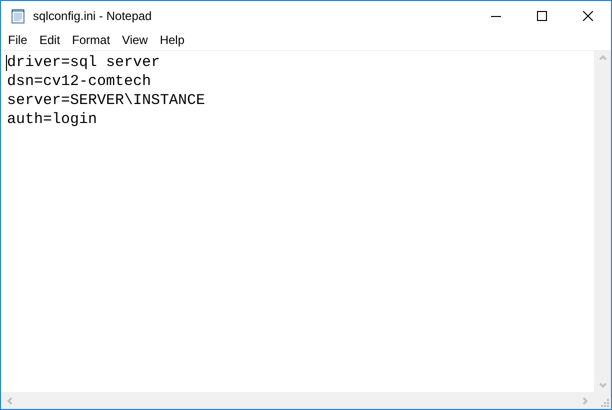 The image size is (612, 410). What do you see at coordinates (18, 40) in the screenshot?
I see `menu-item: File` at bounding box center [18, 40].